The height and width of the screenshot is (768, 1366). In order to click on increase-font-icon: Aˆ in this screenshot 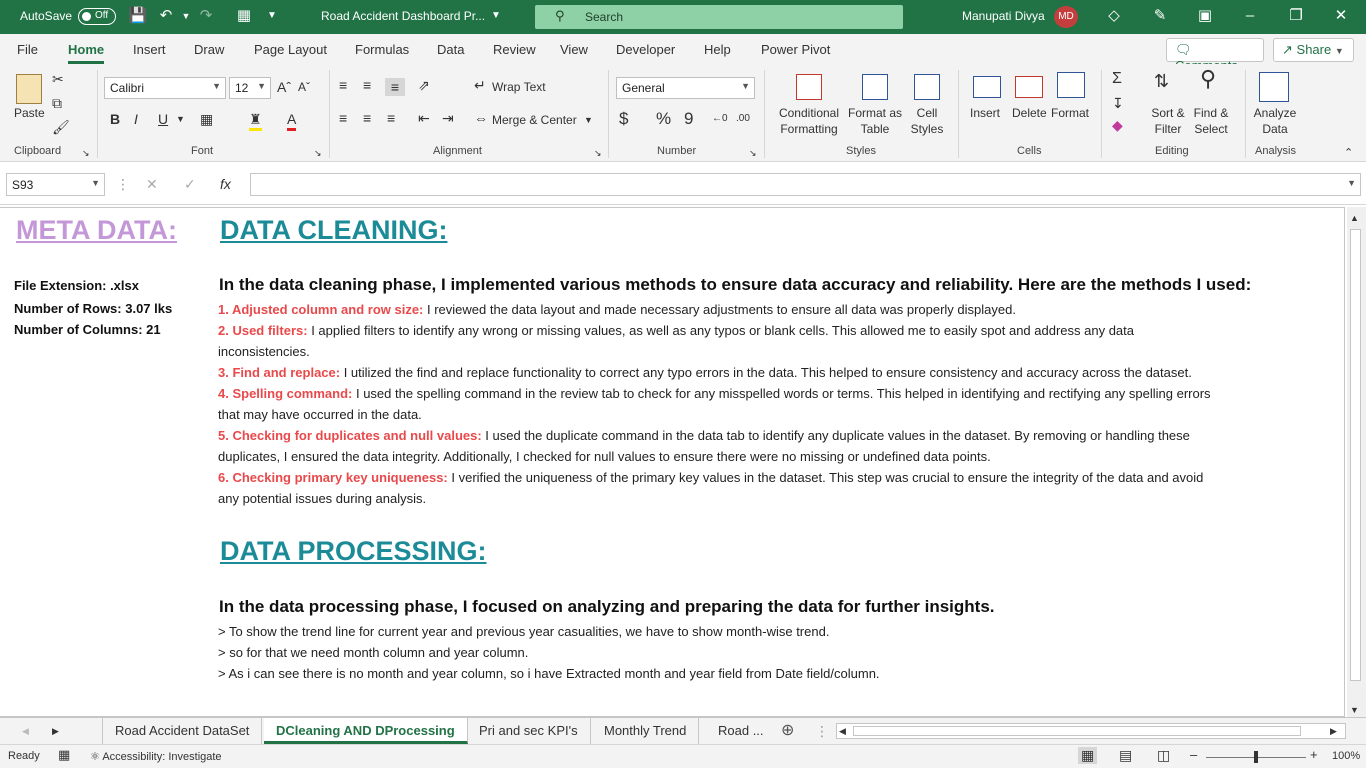, I will do `click(284, 87)`.